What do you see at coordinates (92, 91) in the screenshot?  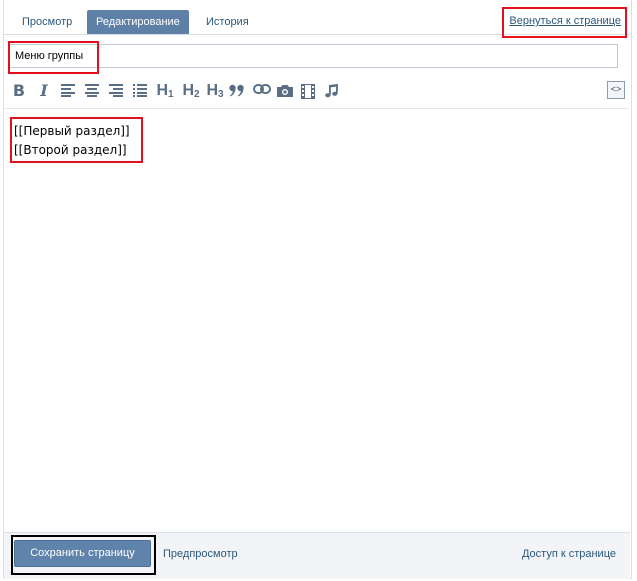 I see `align-center-icon` at bounding box center [92, 91].